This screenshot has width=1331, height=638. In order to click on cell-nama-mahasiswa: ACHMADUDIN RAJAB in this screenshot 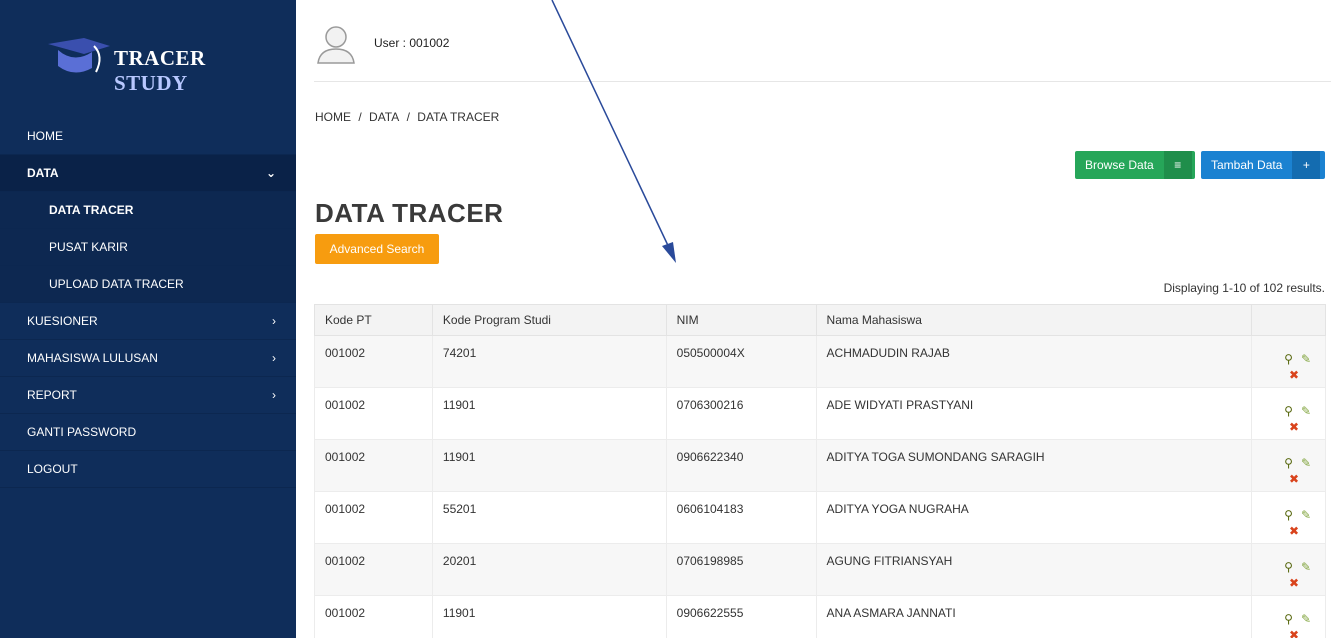, I will do `click(1034, 361)`.